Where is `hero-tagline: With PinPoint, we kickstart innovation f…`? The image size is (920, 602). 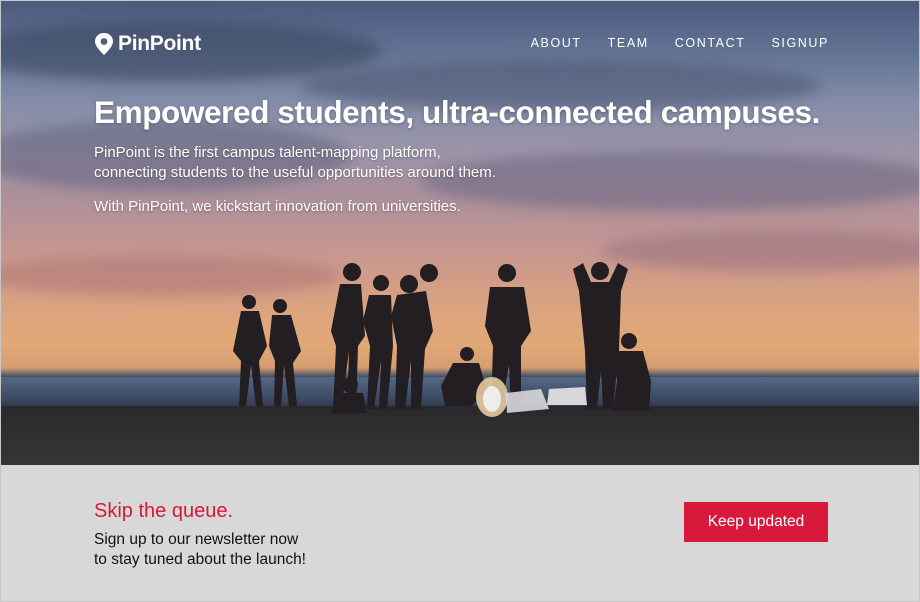 hero-tagline: With PinPoint, we kickstart innovation f… is located at coordinates (277, 206).